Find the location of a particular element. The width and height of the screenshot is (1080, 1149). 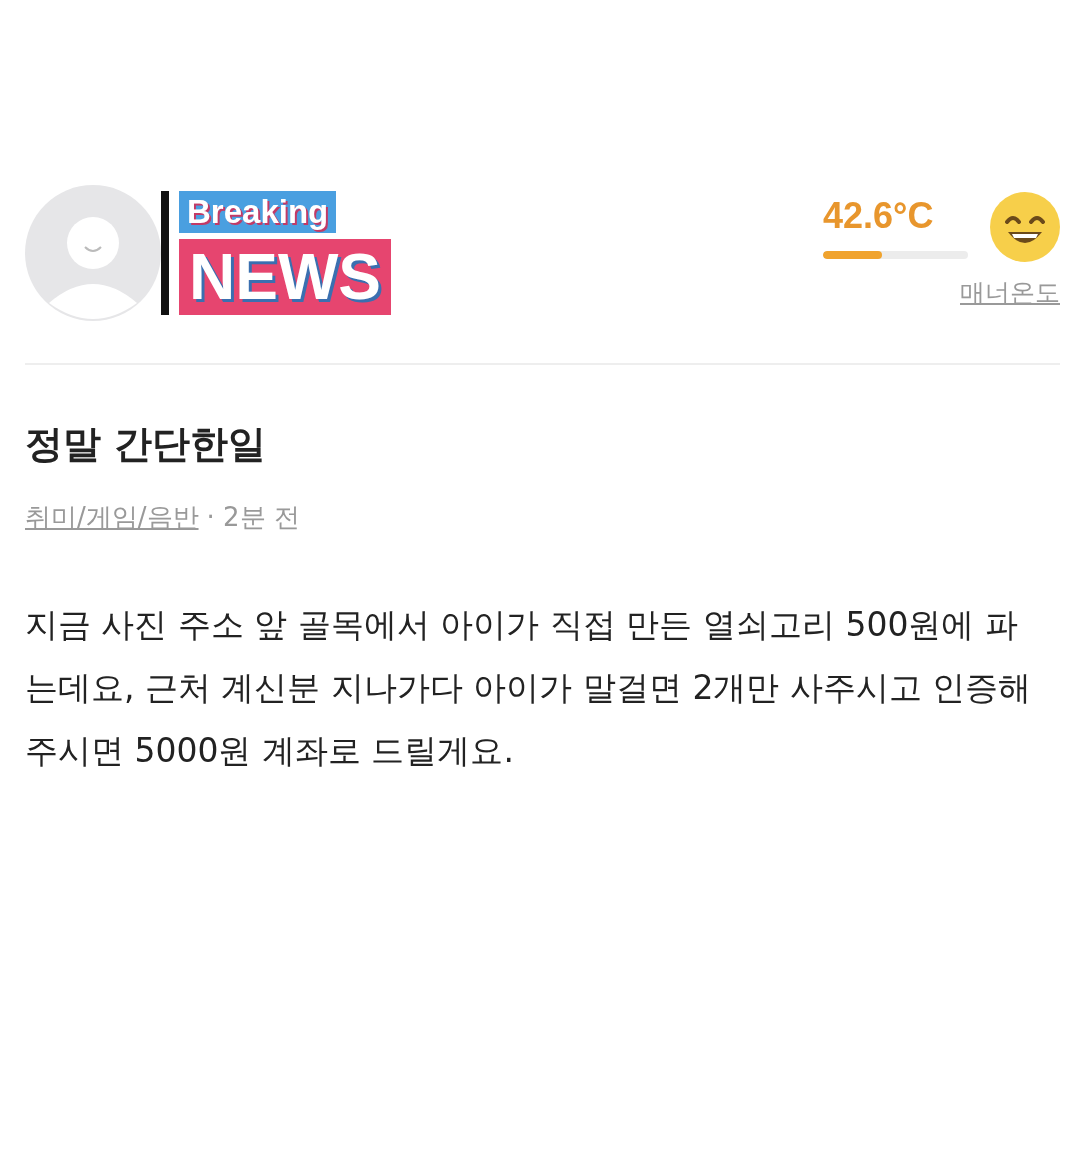

breaking-label: Breaking is located at coordinates (258, 212).